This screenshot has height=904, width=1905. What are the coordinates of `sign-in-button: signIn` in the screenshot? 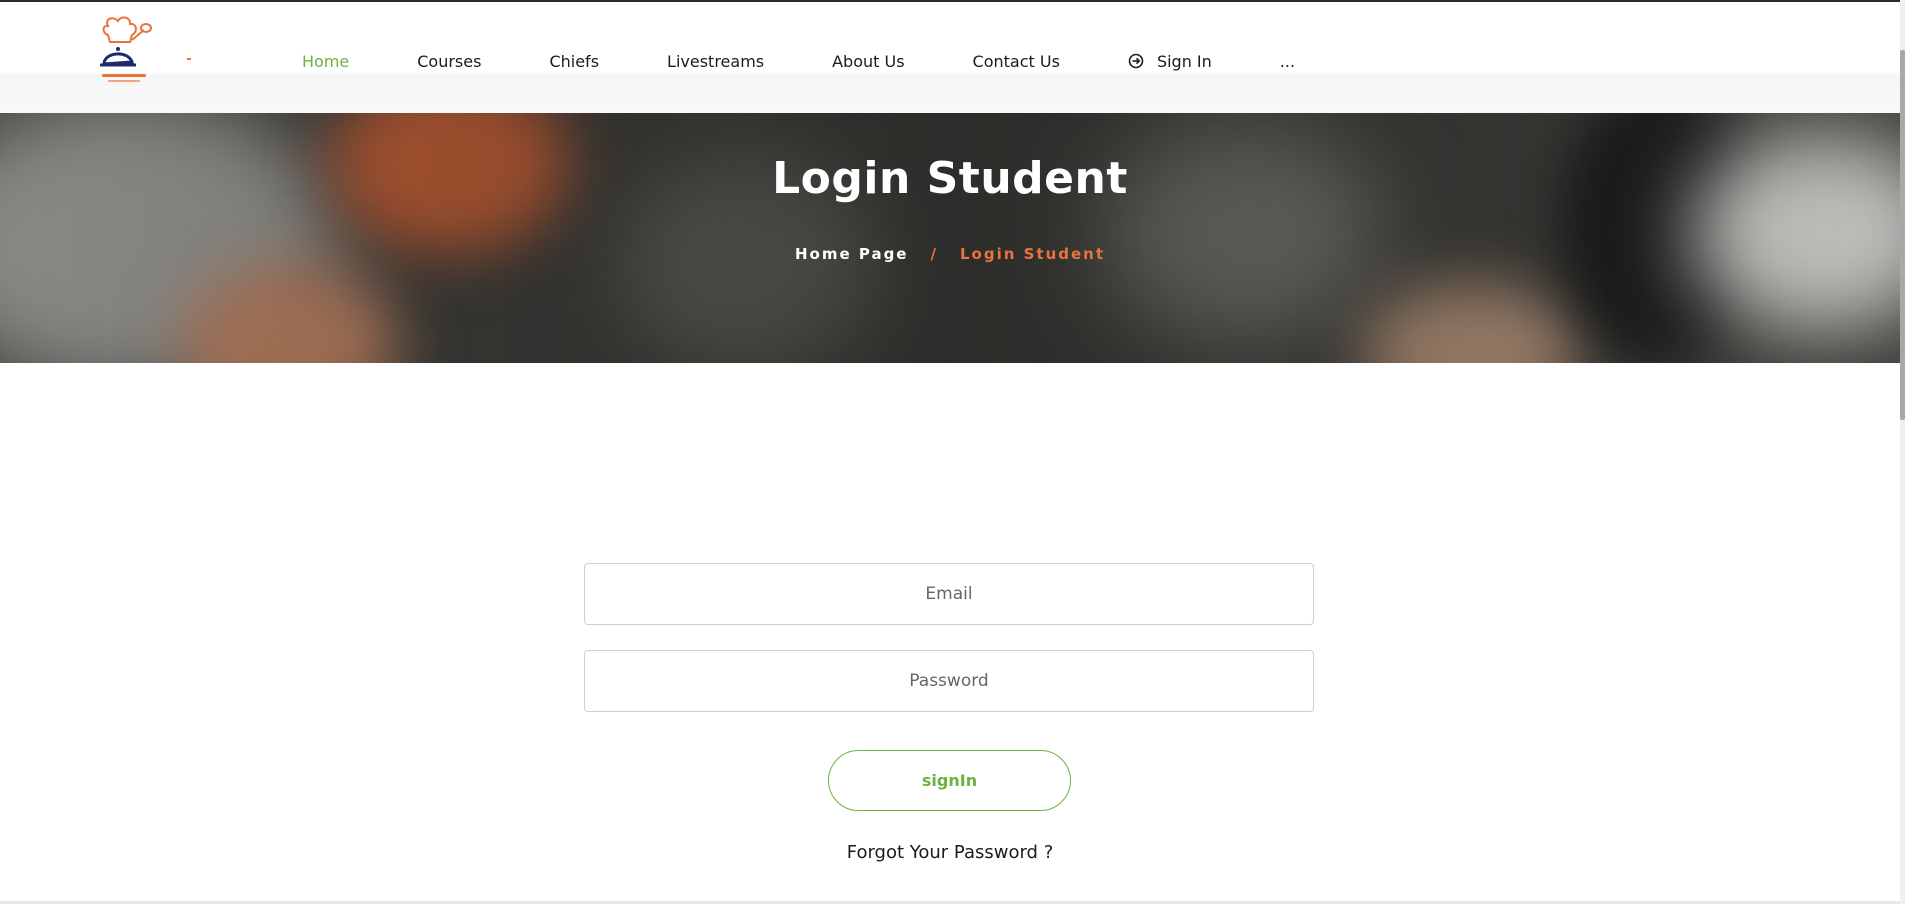 It's located at (949, 780).